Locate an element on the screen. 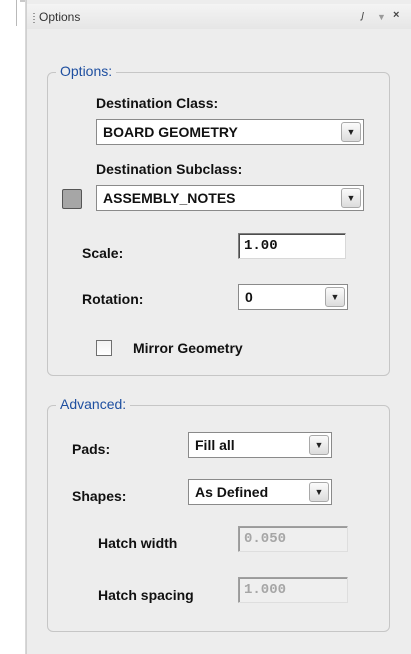 This screenshot has height=654, width=411. drag-grip-icon is located at coordinates (34, 18).